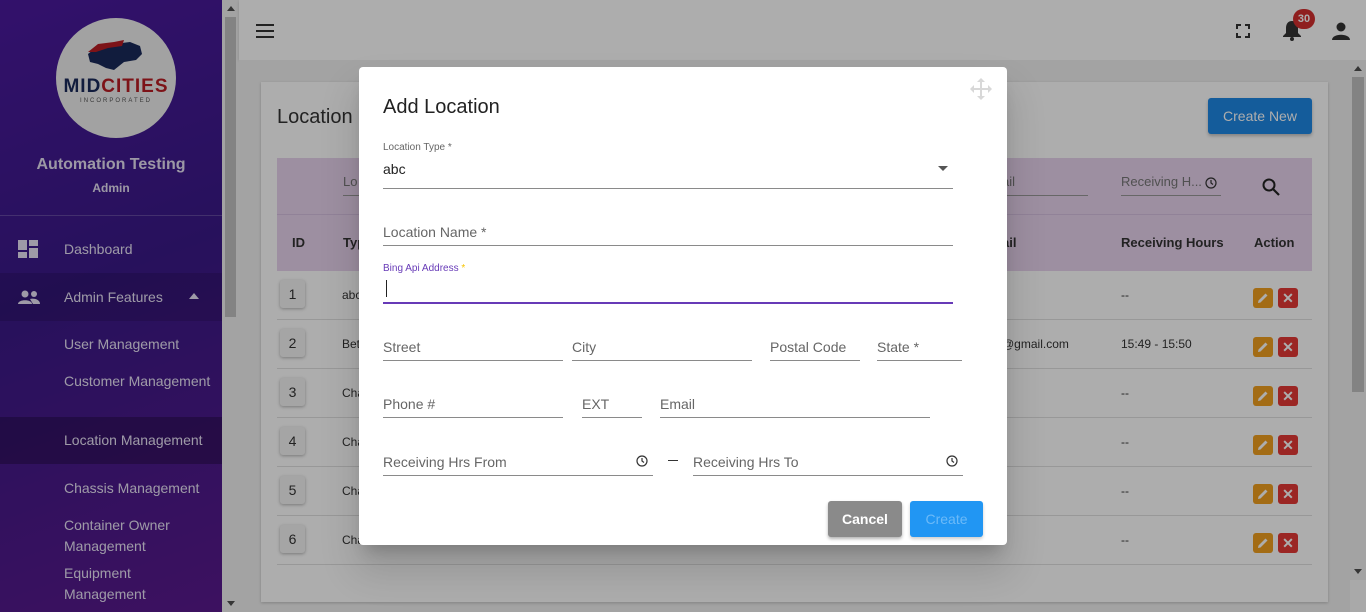 The width and height of the screenshot is (1366, 612). I want to click on street-input: Street, so click(473, 349).